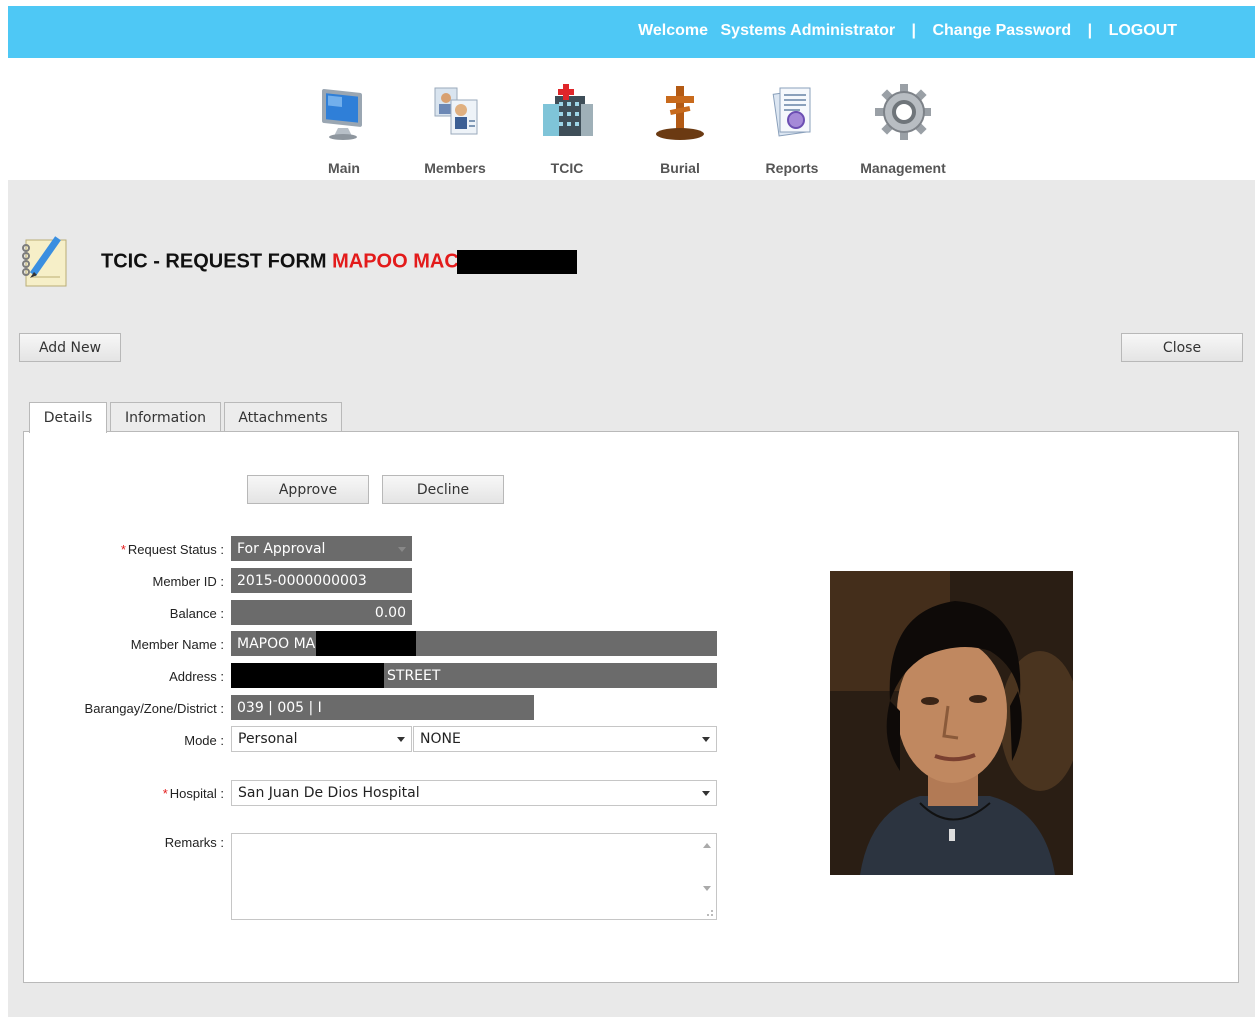 Image resolution: width=1255 pixels, height=1017 pixels. Describe the element at coordinates (214, 261) in the screenshot. I see `title-prefix: TCIC - REQUEST FORM` at that location.